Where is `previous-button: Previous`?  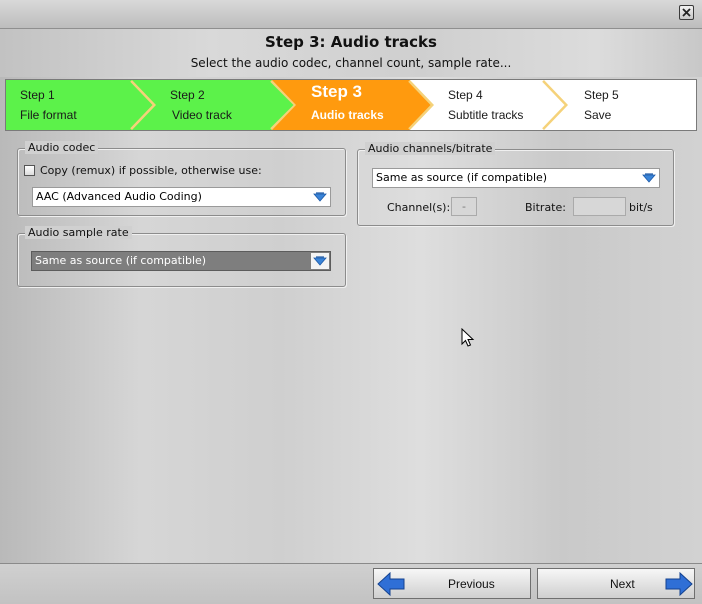
previous-button: Previous is located at coordinates (452, 583).